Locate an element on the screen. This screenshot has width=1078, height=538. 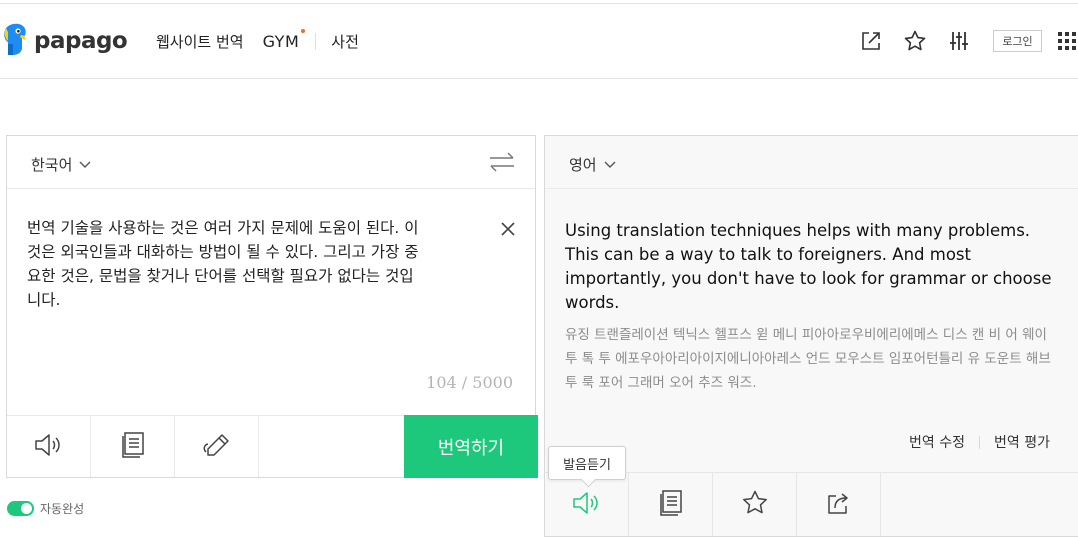
source-language-bar: 한국어 is located at coordinates (271, 162).